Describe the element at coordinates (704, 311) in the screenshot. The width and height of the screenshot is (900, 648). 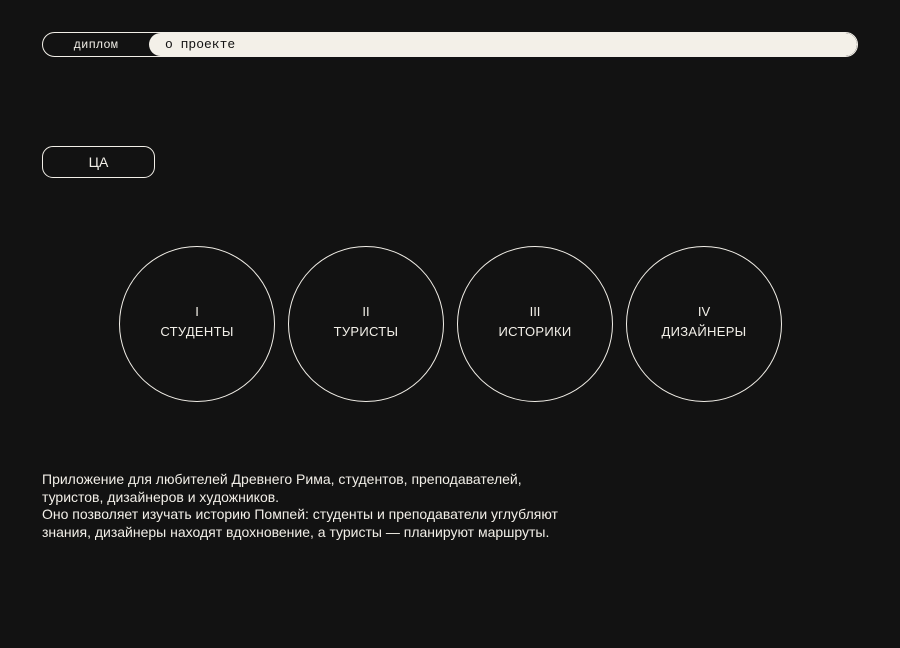
I see `audience-numeral: IV` at that location.